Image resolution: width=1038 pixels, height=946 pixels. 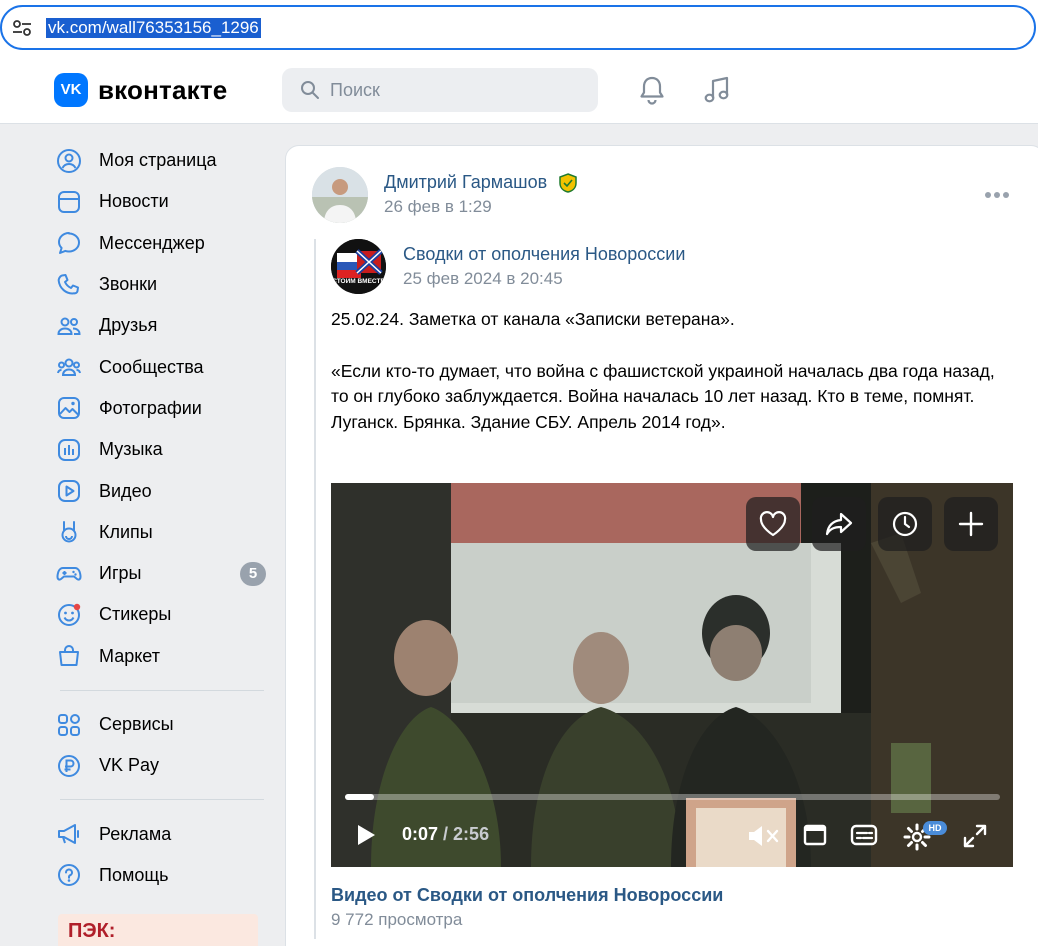 What do you see at coordinates (162, 765) in the screenshot?
I see `sidebar-item-vk-pay: VK Pay` at bounding box center [162, 765].